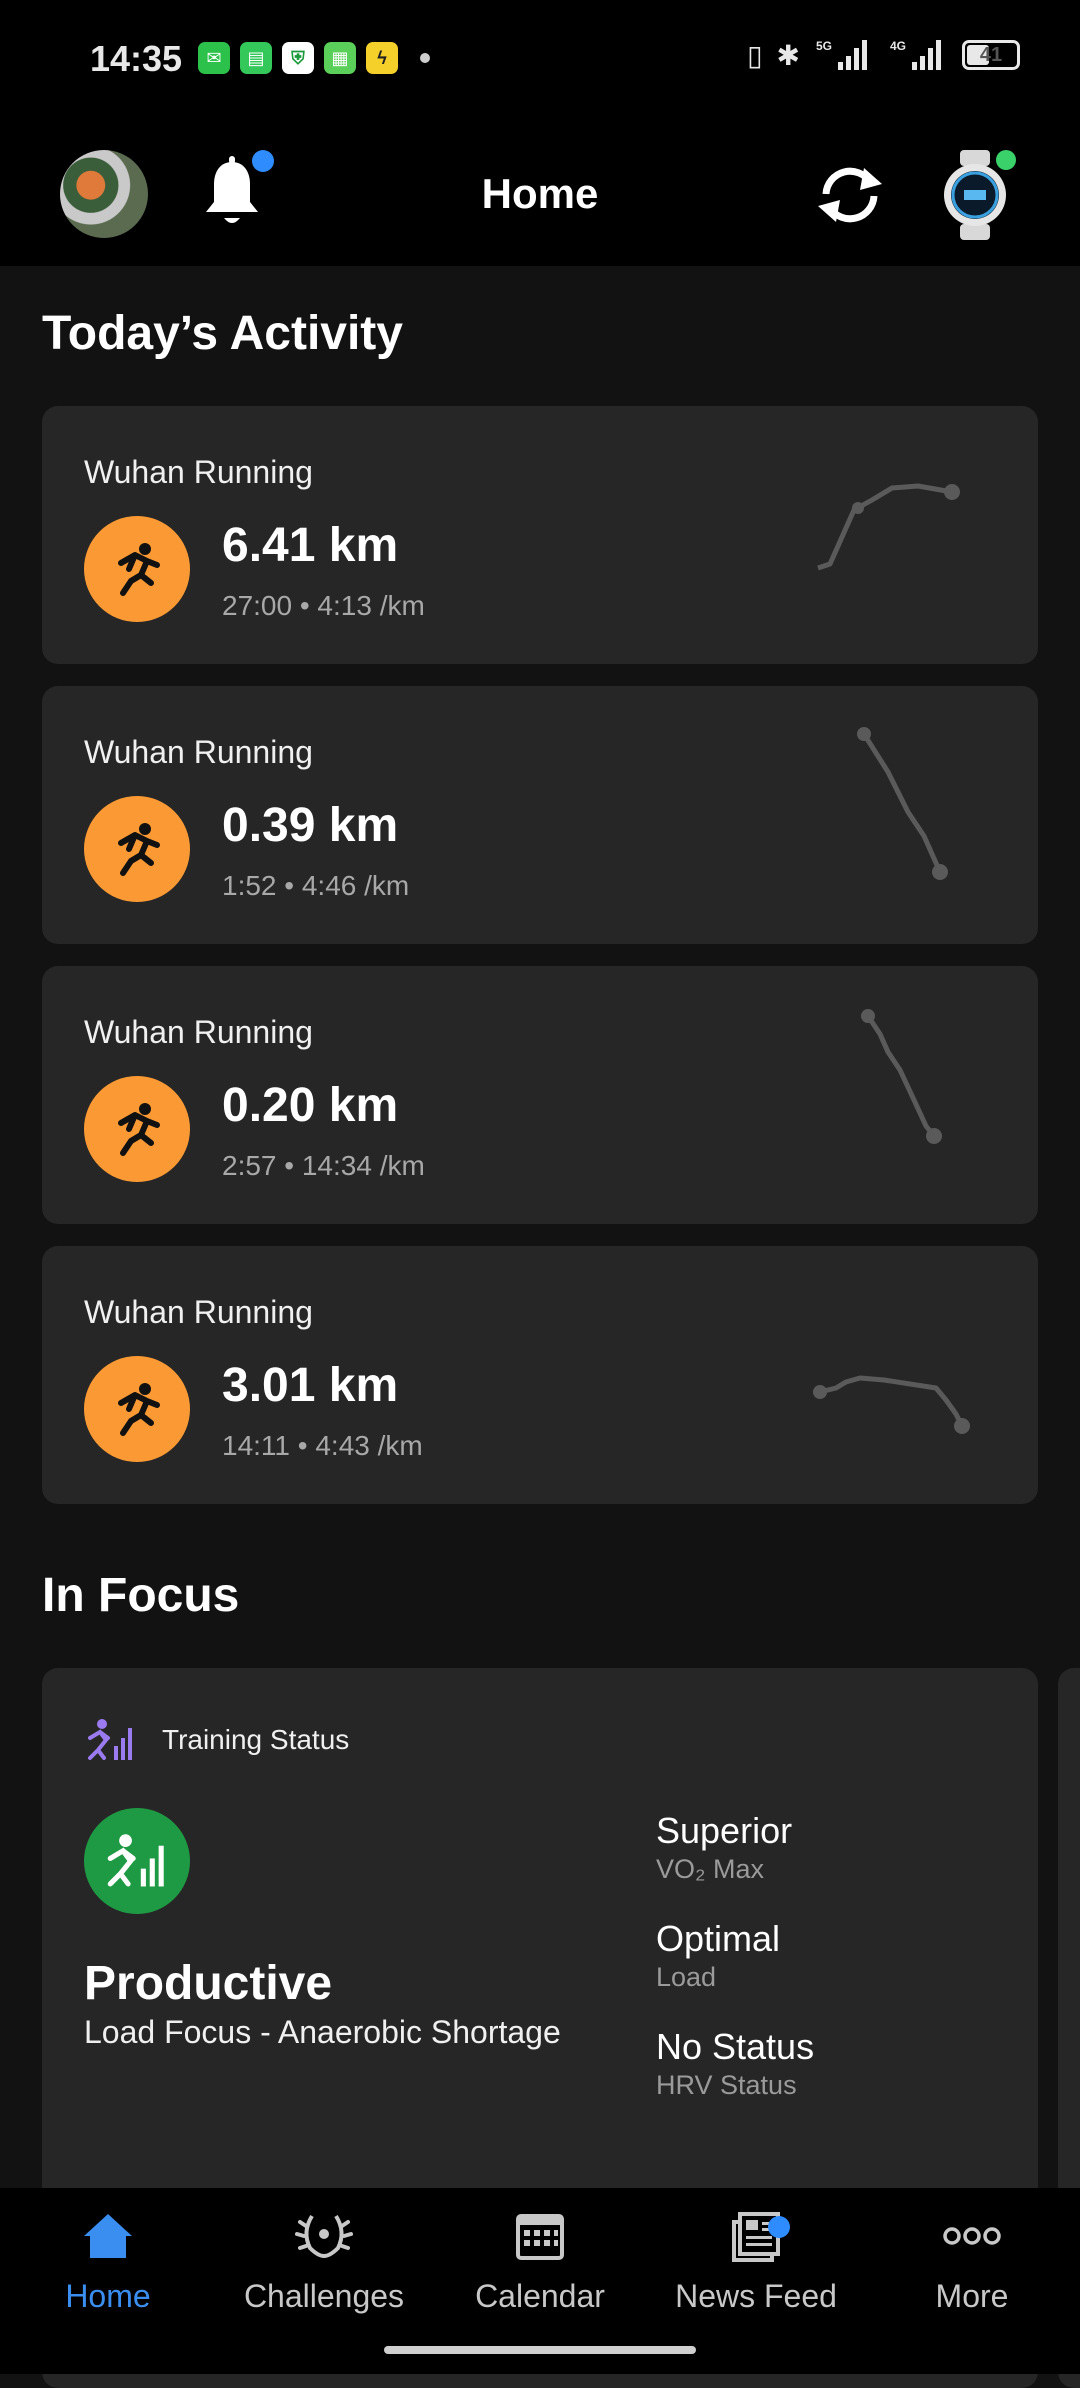 The height and width of the screenshot is (2388, 1080). I want to click on nav-calendar: Calendar, so click(540, 2260).